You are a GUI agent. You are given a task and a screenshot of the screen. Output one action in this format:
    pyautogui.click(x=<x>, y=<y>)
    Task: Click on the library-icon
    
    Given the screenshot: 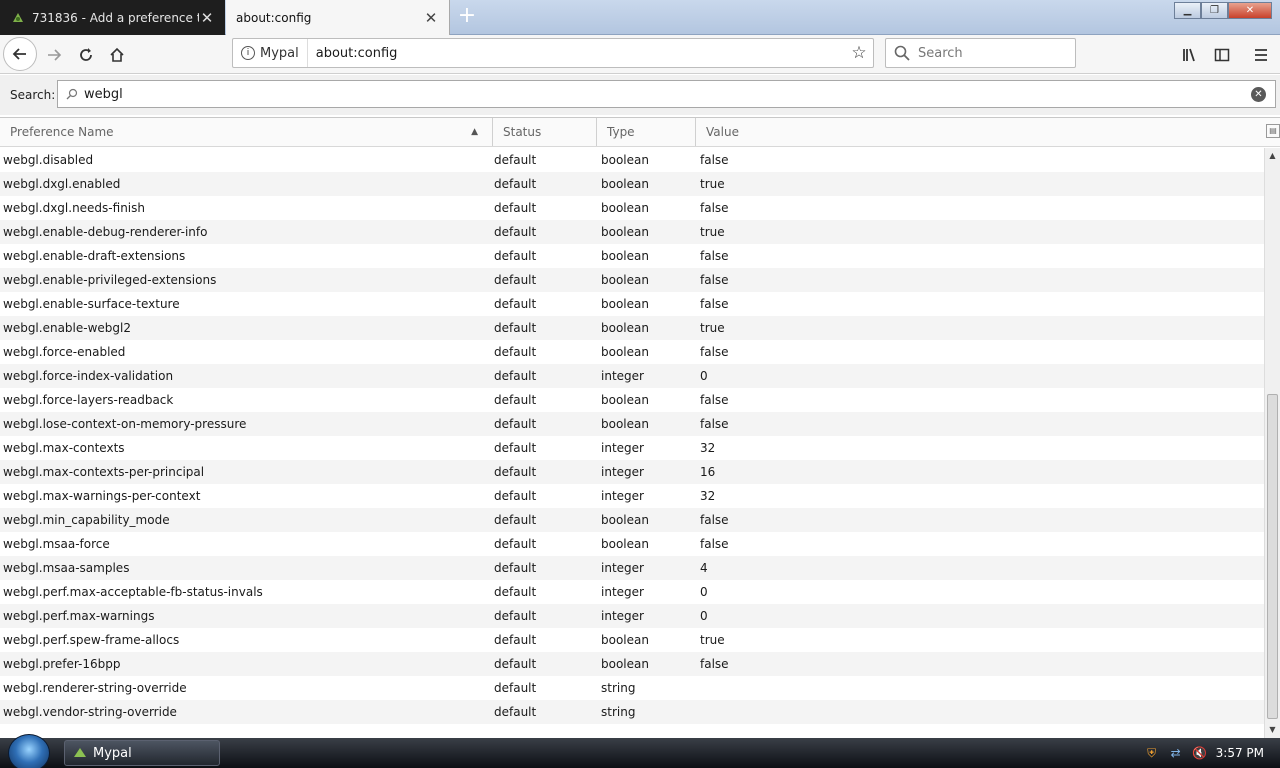 What is the action you would take?
    pyautogui.click(x=1189, y=55)
    